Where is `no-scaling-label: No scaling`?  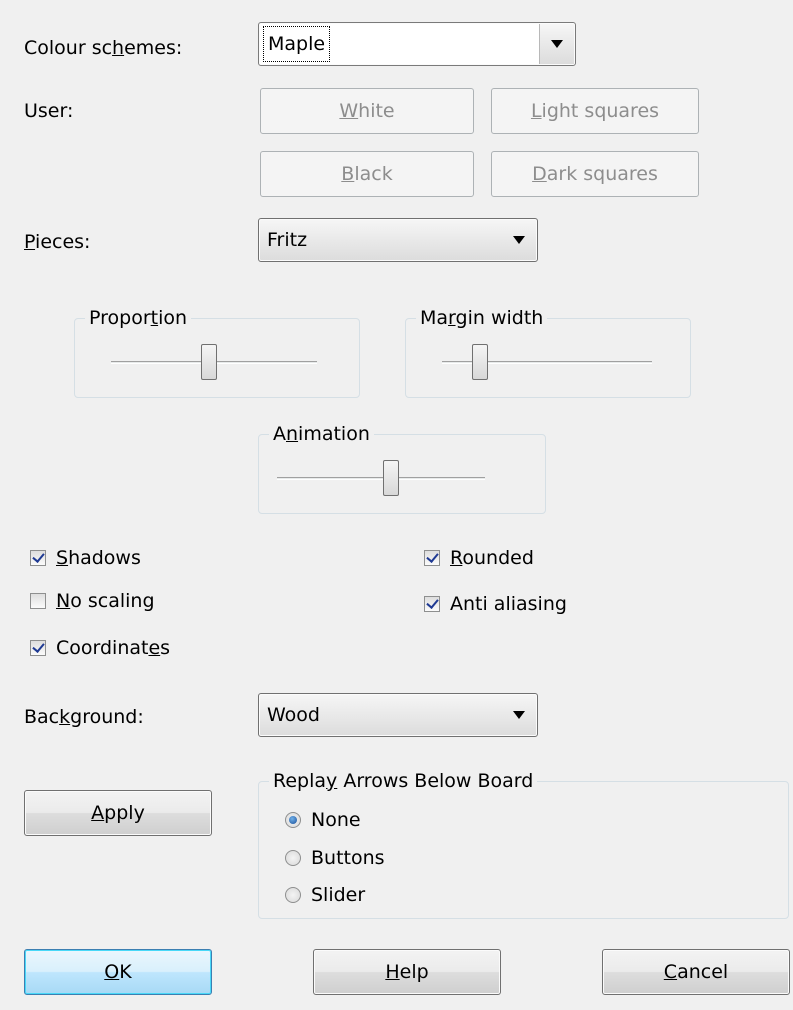 no-scaling-label: No scaling is located at coordinates (105, 601).